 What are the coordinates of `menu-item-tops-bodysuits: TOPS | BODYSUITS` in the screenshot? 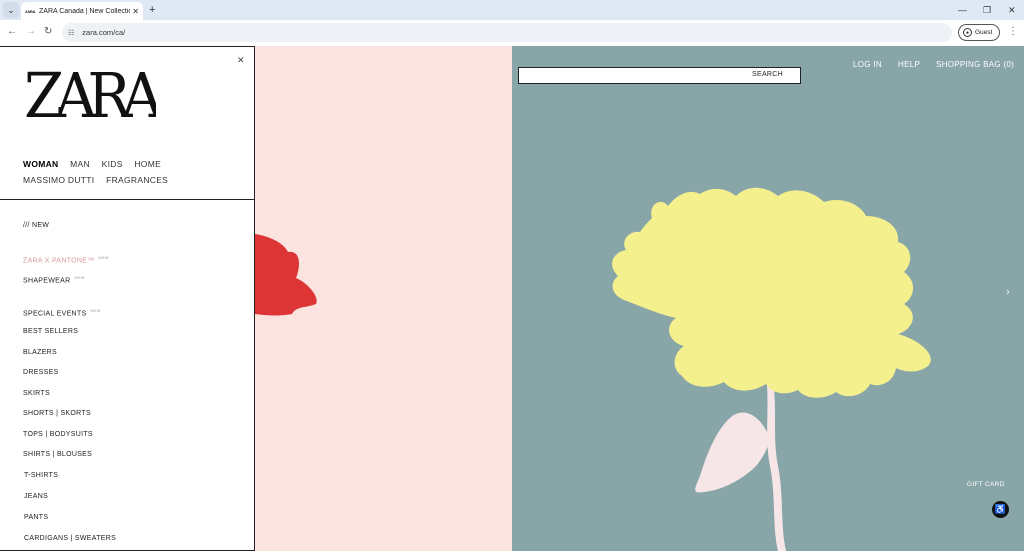 It's located at (58, 434).